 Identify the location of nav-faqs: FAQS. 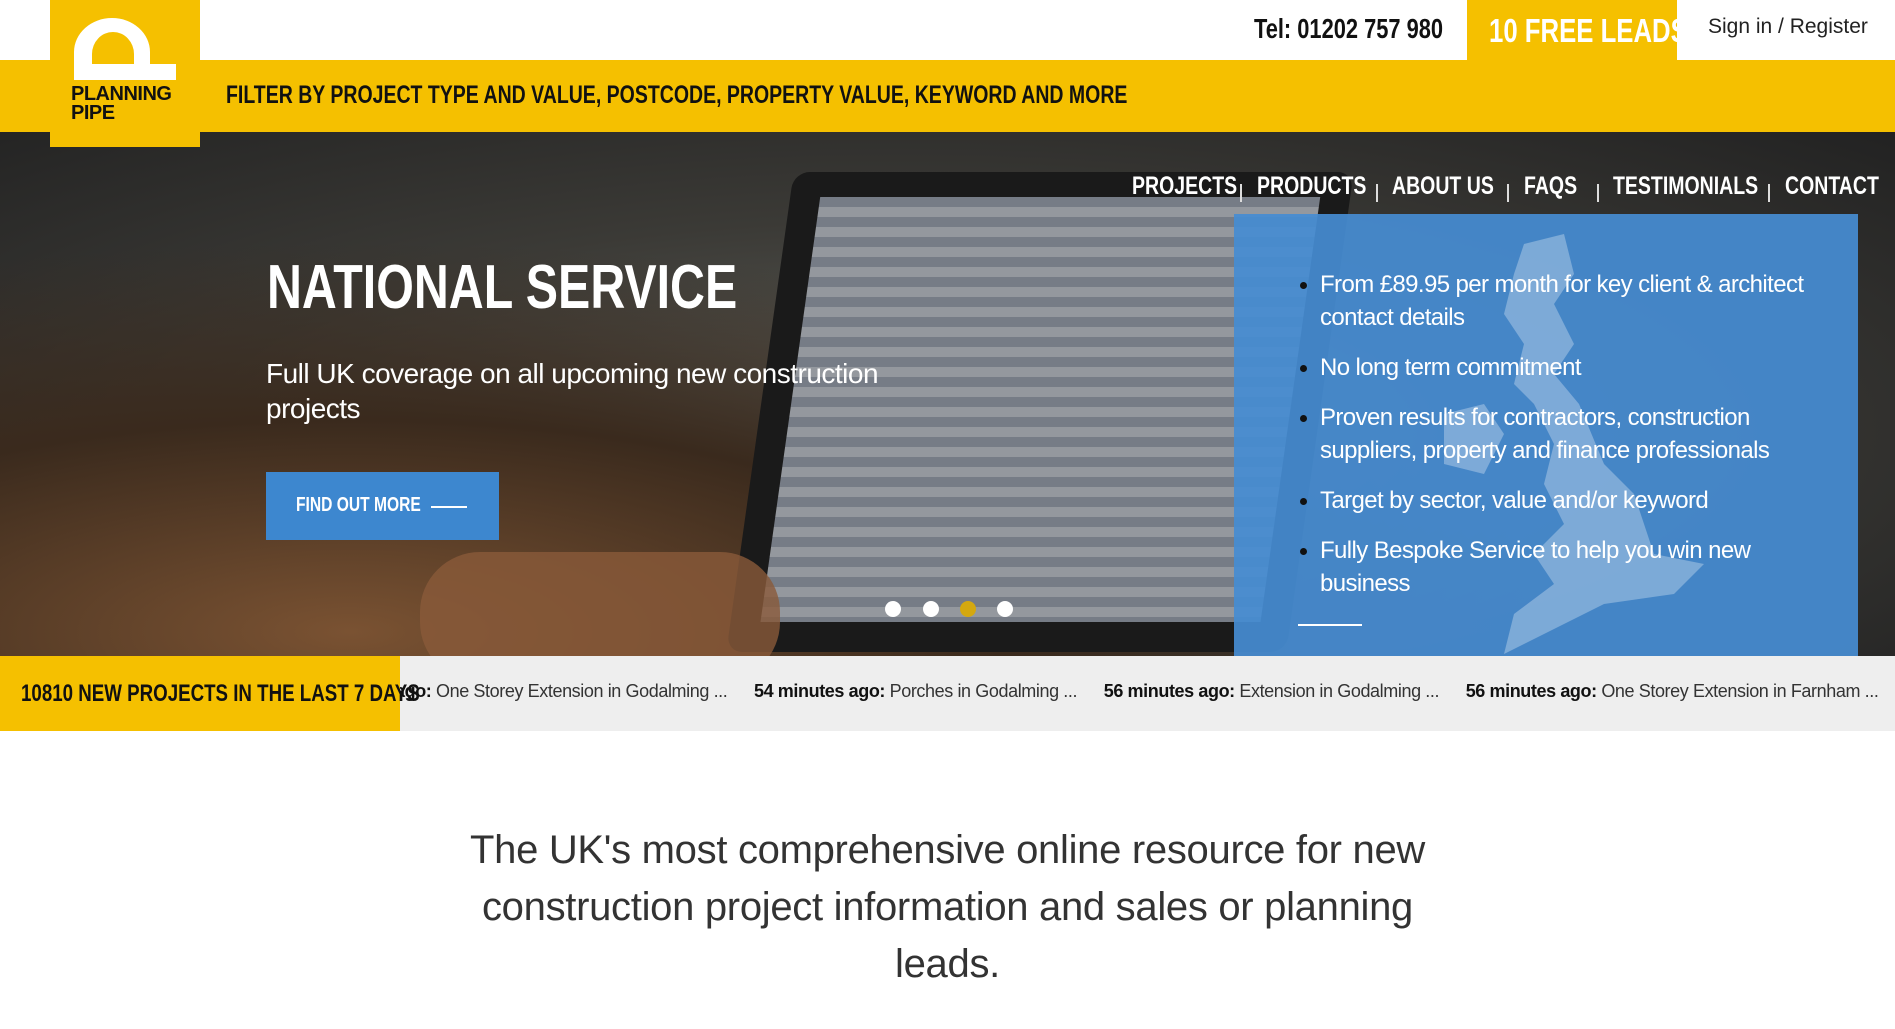
(1558, 186).